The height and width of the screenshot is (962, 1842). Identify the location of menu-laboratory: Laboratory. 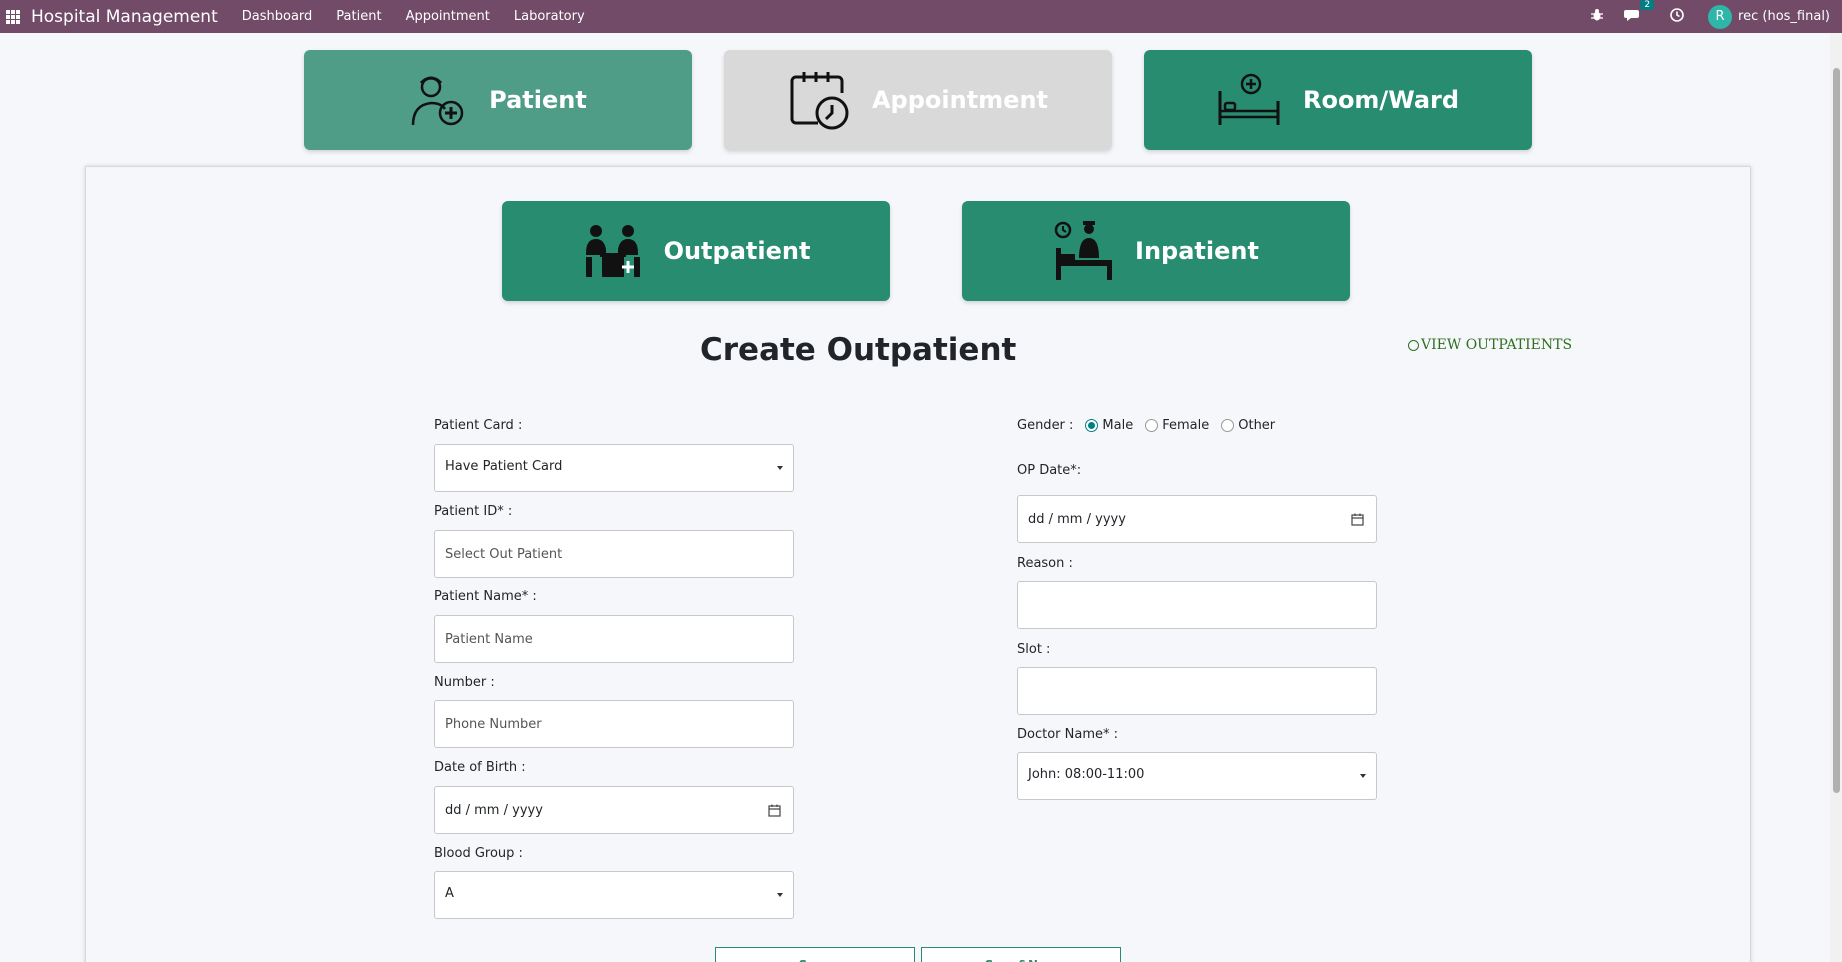
(549, 16).